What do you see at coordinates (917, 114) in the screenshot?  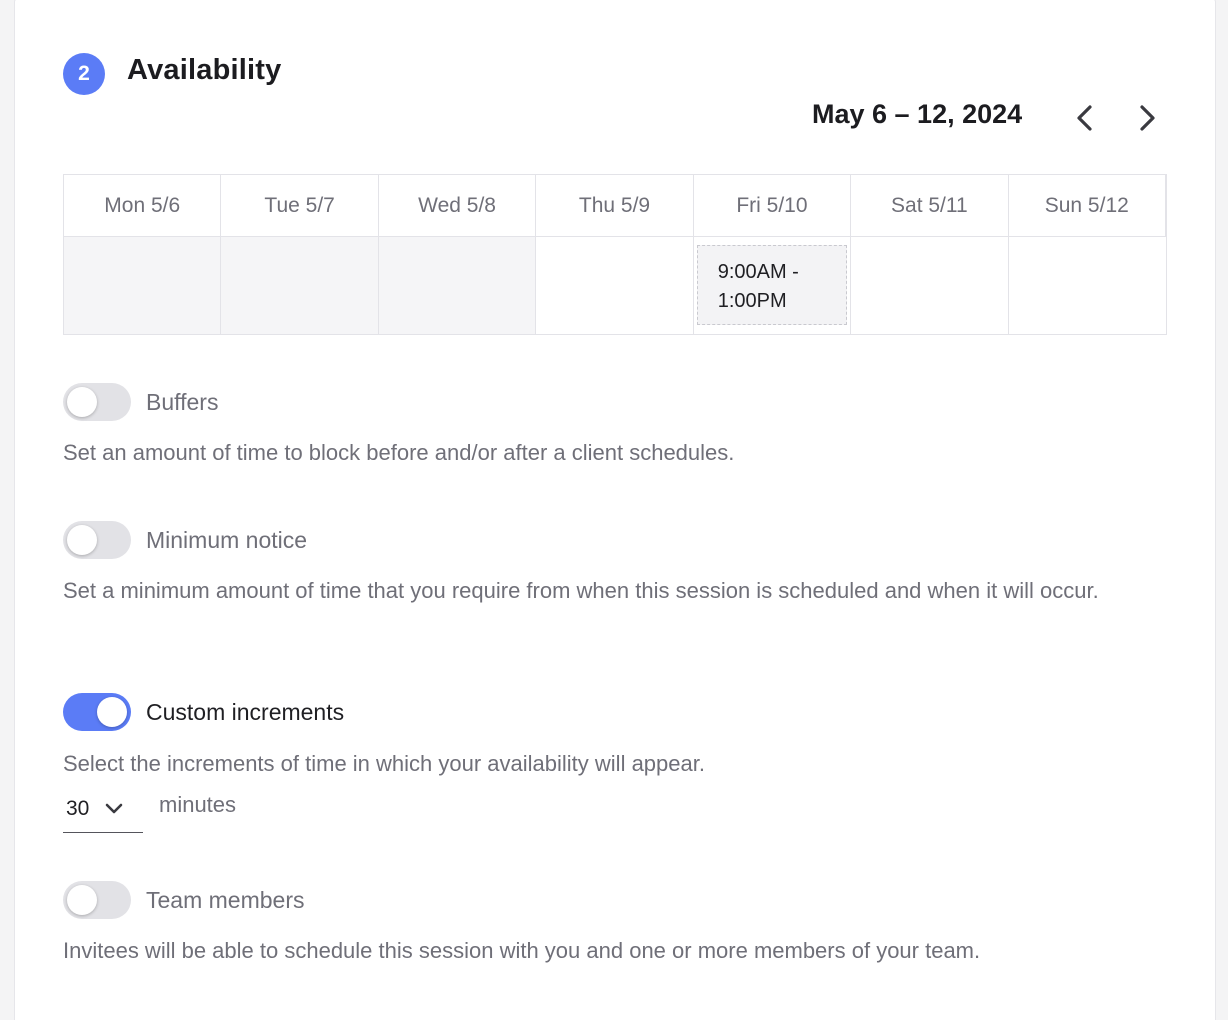 I see `week-range-label: May 6 – 12, 2024` at bounding box center [917, 114].